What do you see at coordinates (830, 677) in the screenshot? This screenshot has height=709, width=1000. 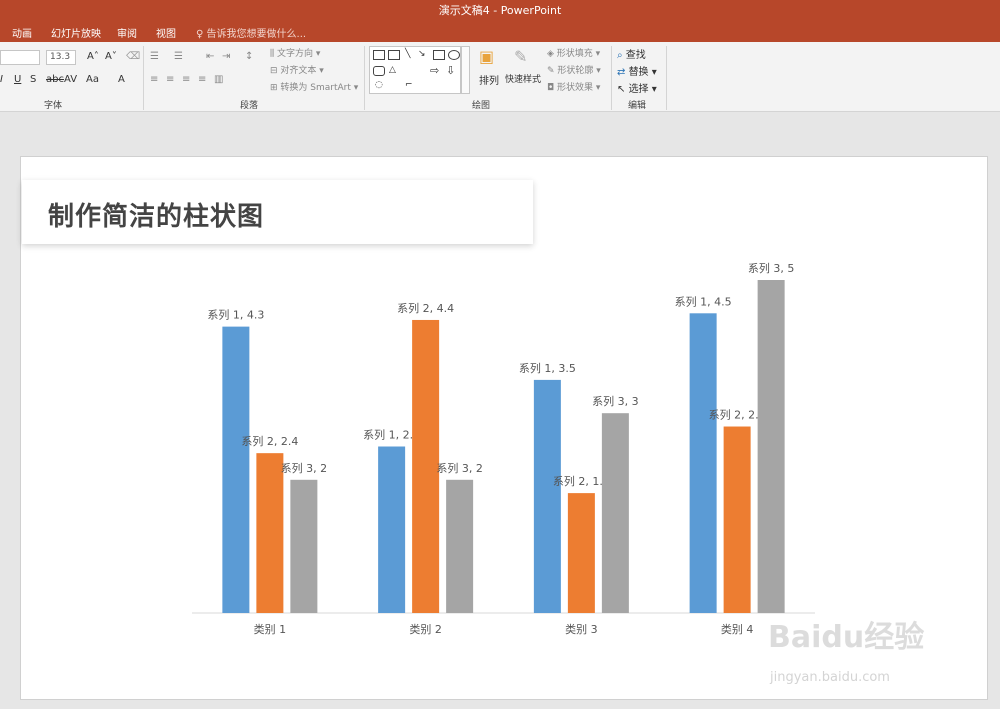 I see `watermark-url: jingyan.baidu.com` at bounding box center [830, 677].